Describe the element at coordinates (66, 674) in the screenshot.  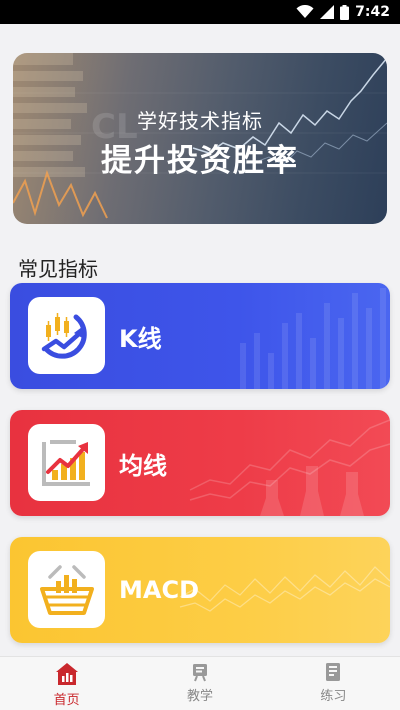
I see `home-chart-icon` at that location.